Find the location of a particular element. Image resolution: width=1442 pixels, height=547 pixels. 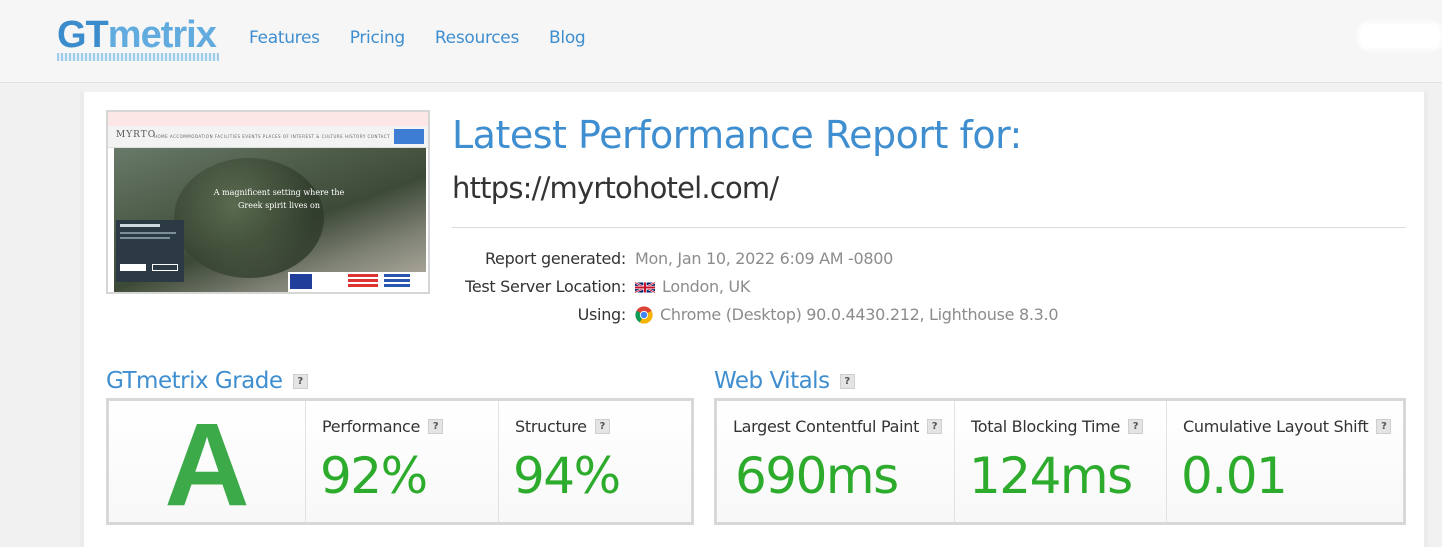

structure-label-text: Structure is located at coordinates (551, 426).